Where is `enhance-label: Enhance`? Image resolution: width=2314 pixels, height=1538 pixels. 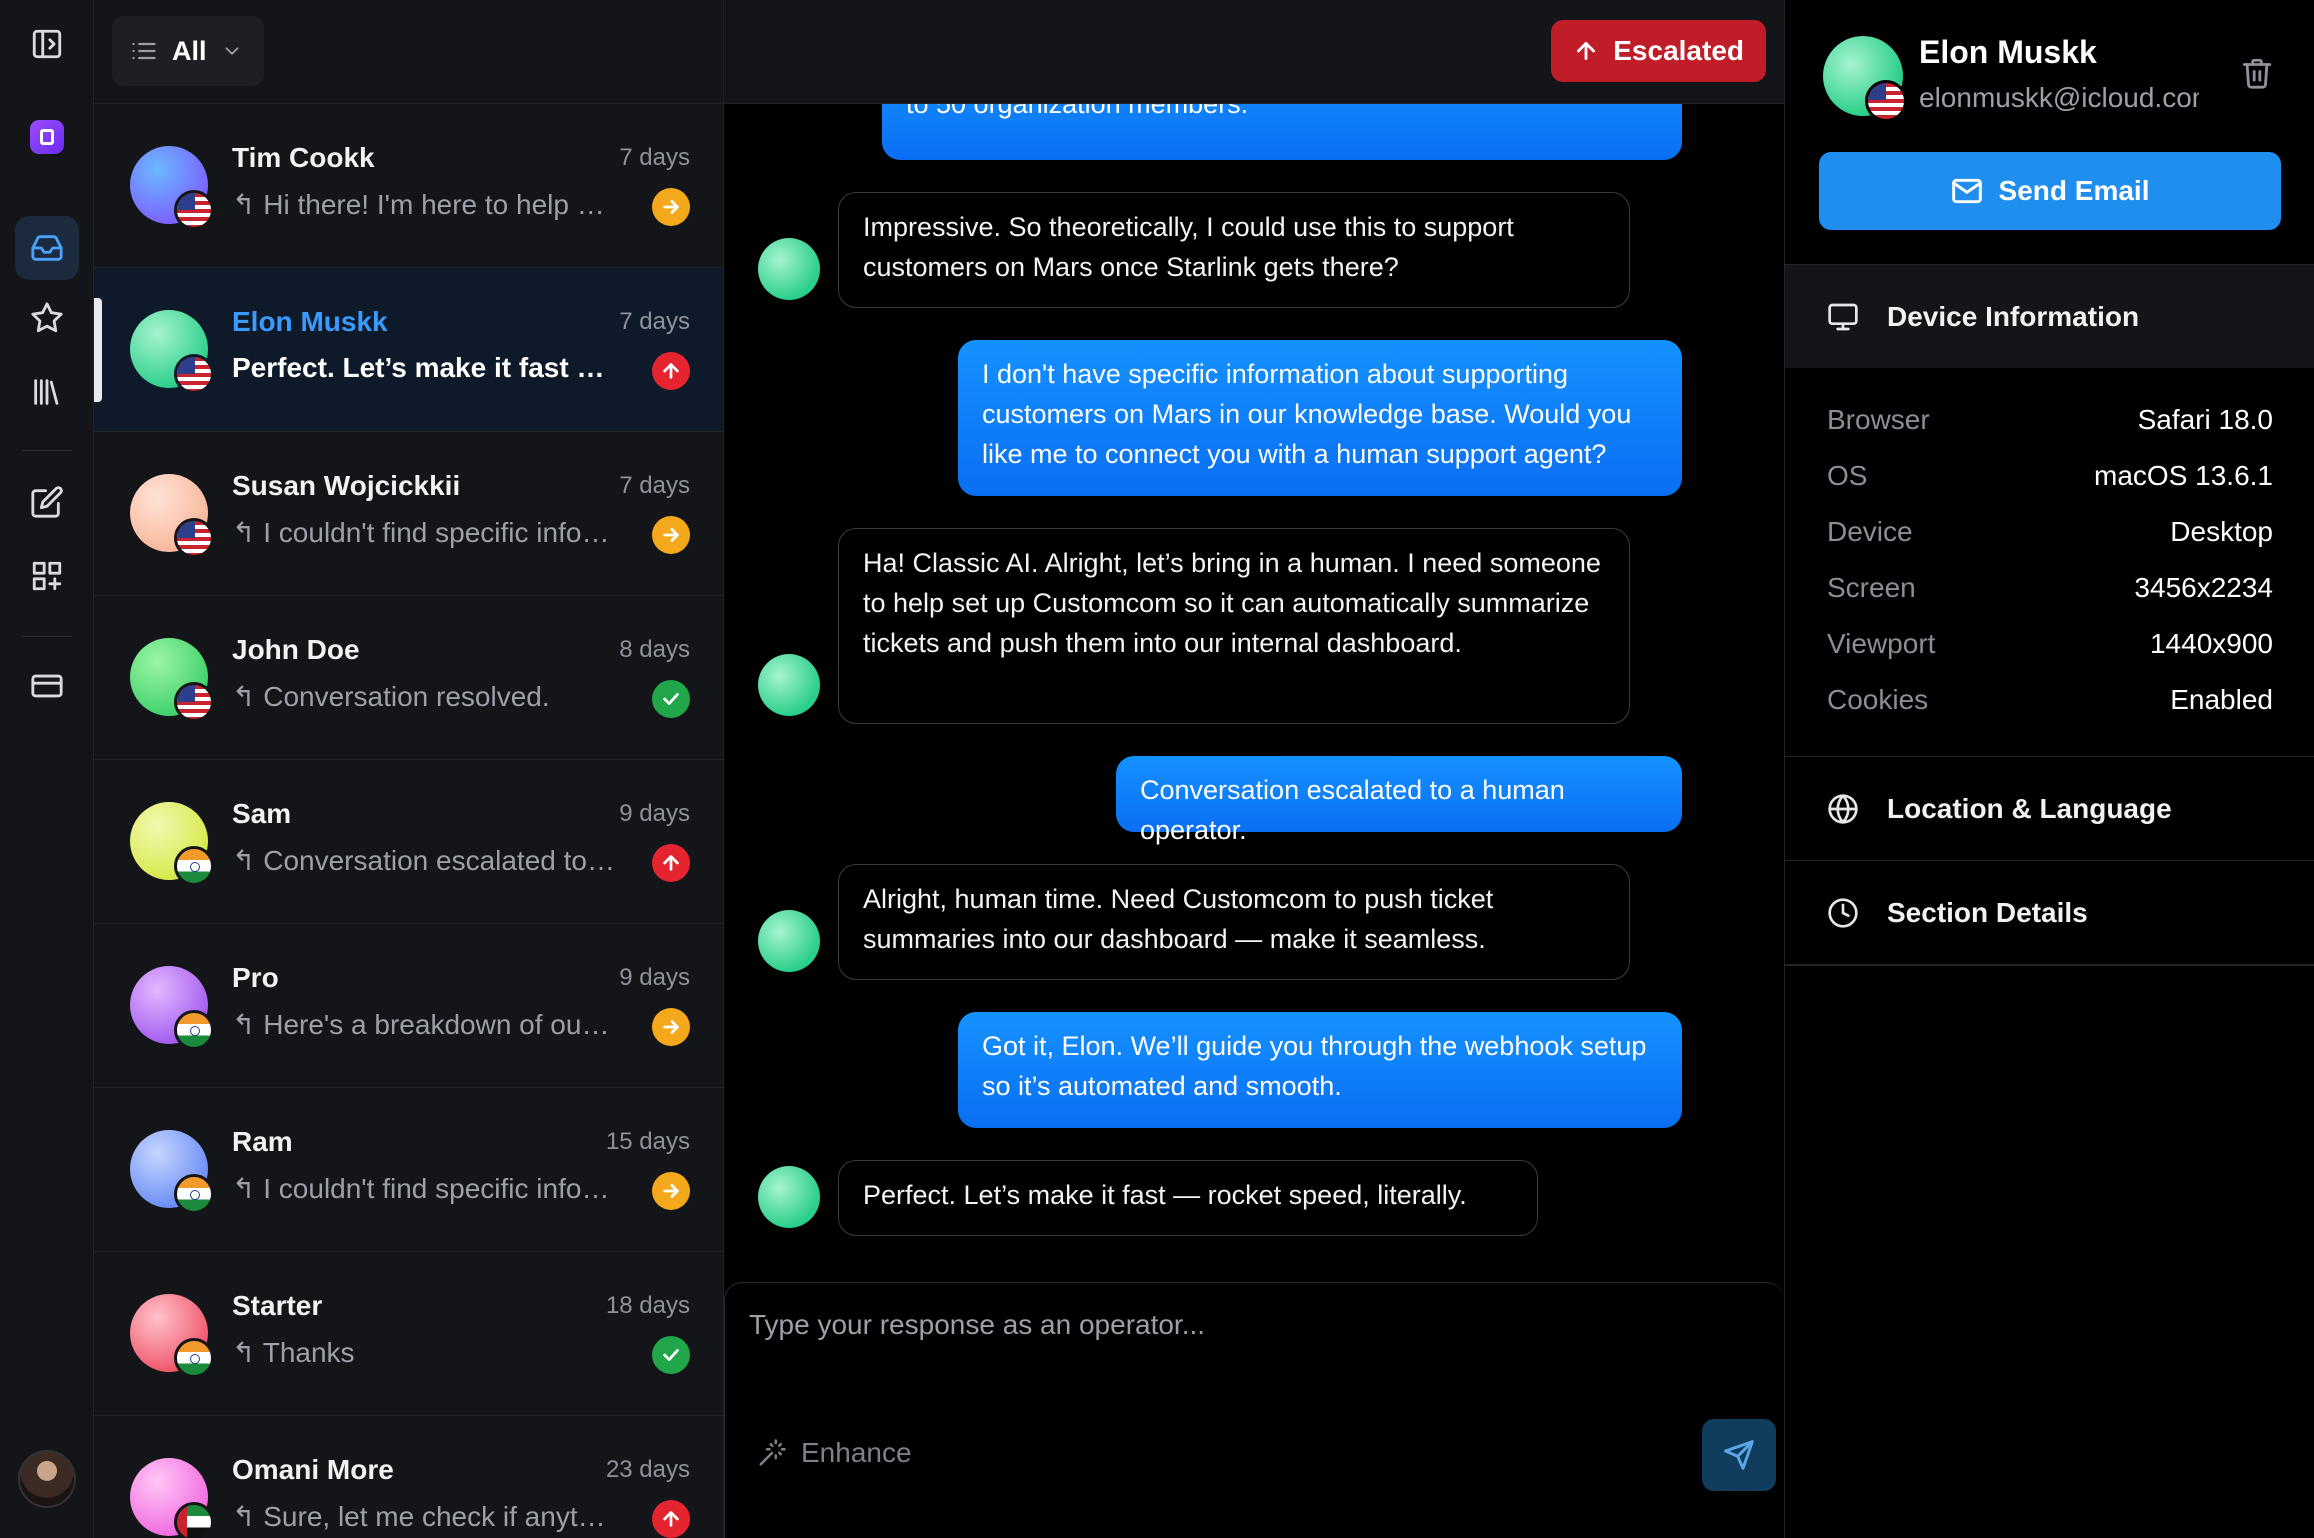
enhance-label: Enhance is located at coordinates (856, 1452).